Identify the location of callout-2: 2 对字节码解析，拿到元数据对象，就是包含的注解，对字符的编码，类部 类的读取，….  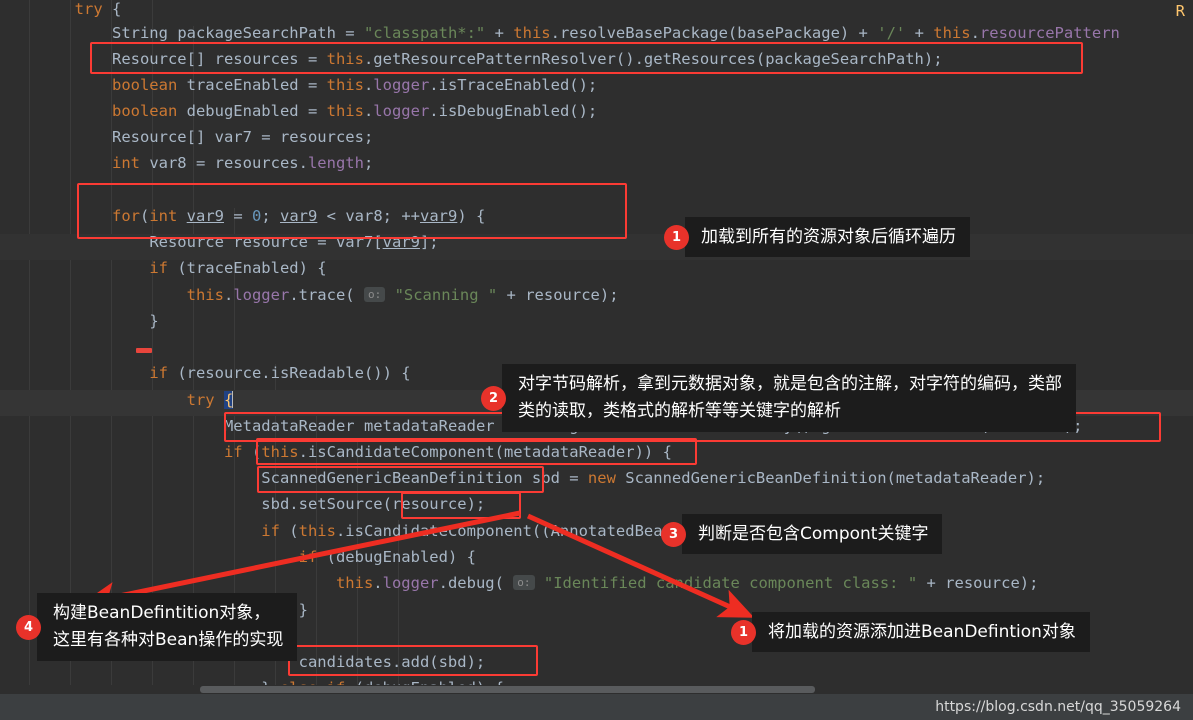
(778, 398).